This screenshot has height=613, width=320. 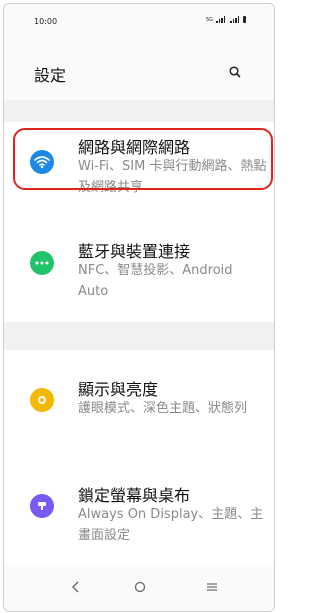 I want to click on status-indicators: 5G, so click(x=226, y=19).